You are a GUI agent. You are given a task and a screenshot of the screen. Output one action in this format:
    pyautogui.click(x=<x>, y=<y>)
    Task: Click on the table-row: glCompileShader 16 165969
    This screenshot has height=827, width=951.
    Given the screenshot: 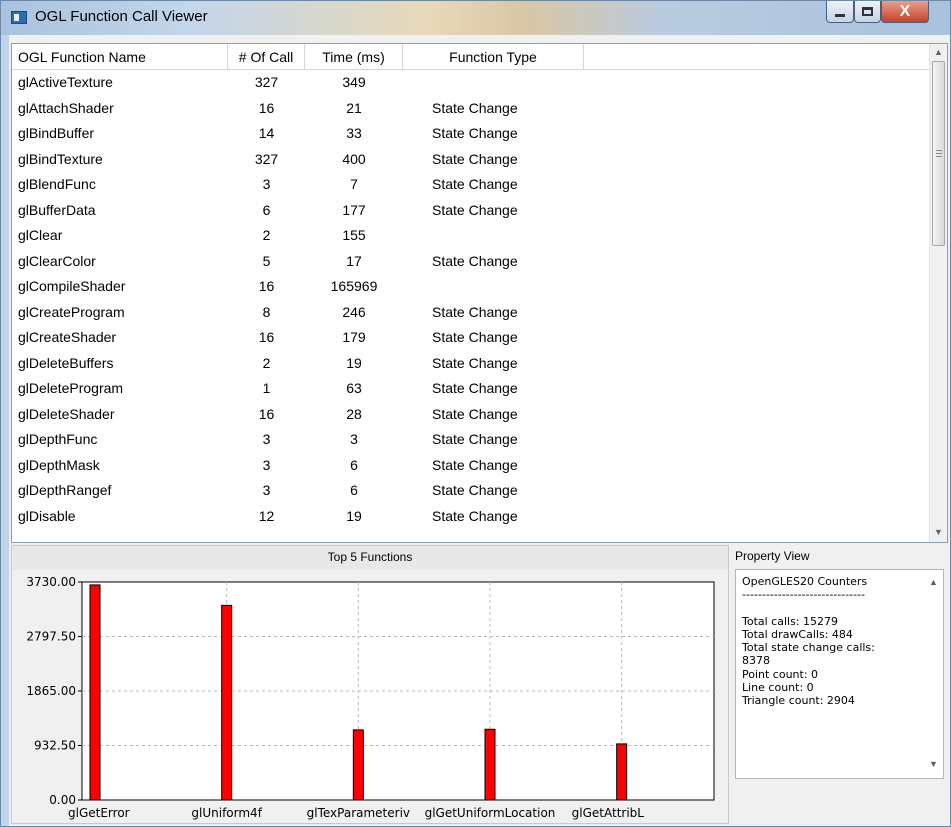 What is the action you would take?
    pyautogui.click(x=471, y=287)
    